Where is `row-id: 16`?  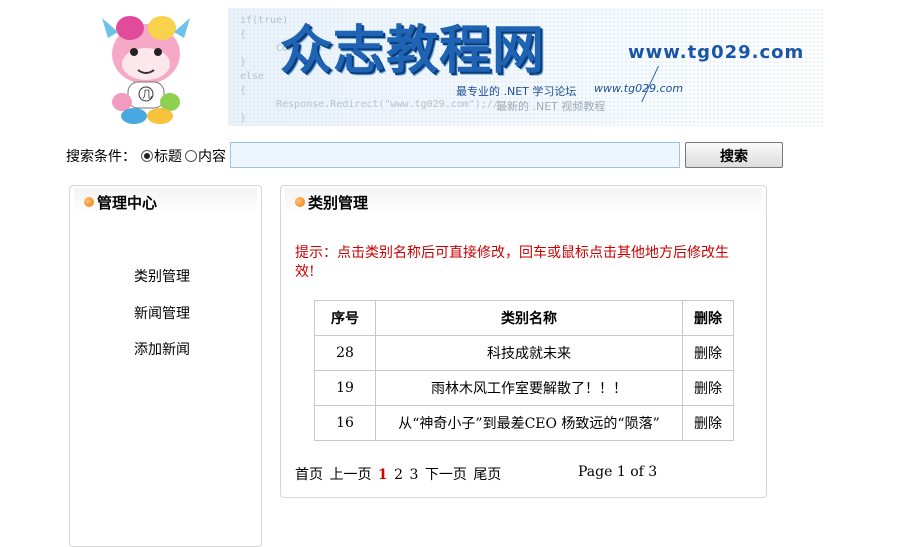
row-id: 16 is located at coordinates (345, 423).